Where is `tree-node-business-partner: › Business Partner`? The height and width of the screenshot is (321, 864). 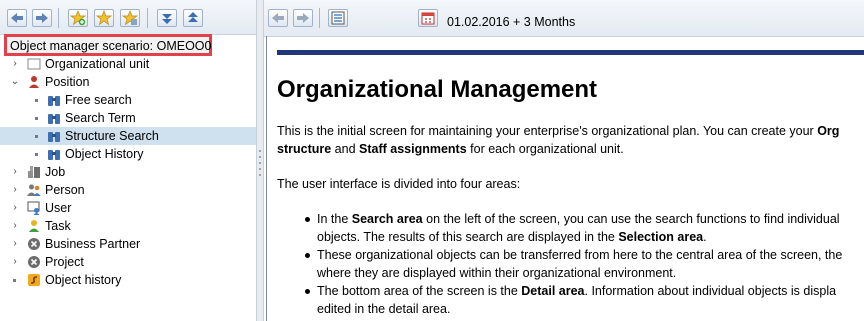 tree-node-business-partner: › Business Partner is located at coordinates (128, 244).